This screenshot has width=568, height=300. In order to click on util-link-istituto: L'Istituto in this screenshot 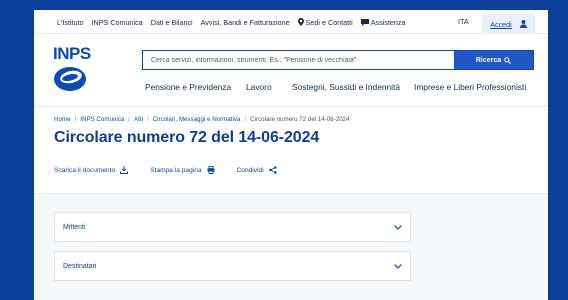, I will do `click(70, 22)`.